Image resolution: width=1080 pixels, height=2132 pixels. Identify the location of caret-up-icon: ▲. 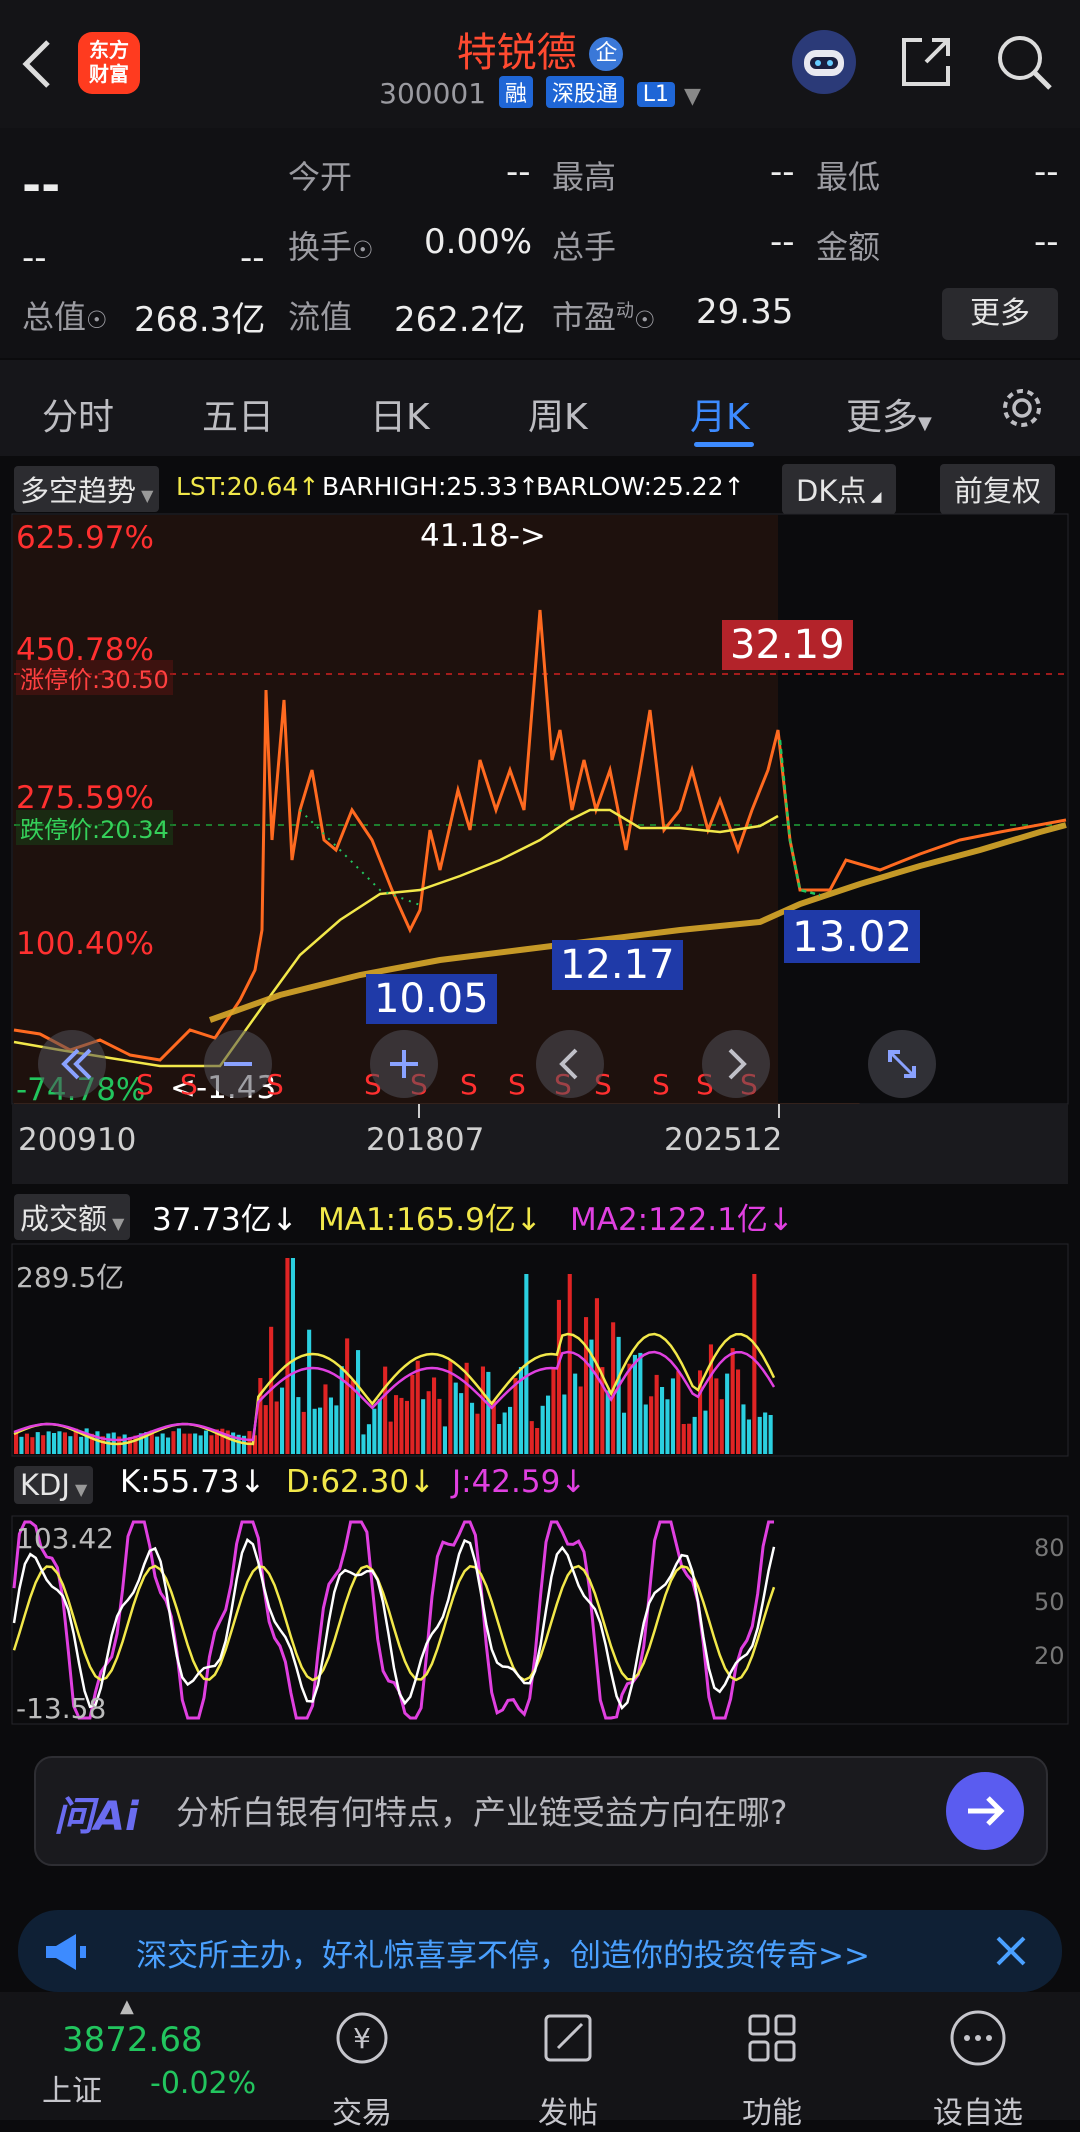
(127, 2006).